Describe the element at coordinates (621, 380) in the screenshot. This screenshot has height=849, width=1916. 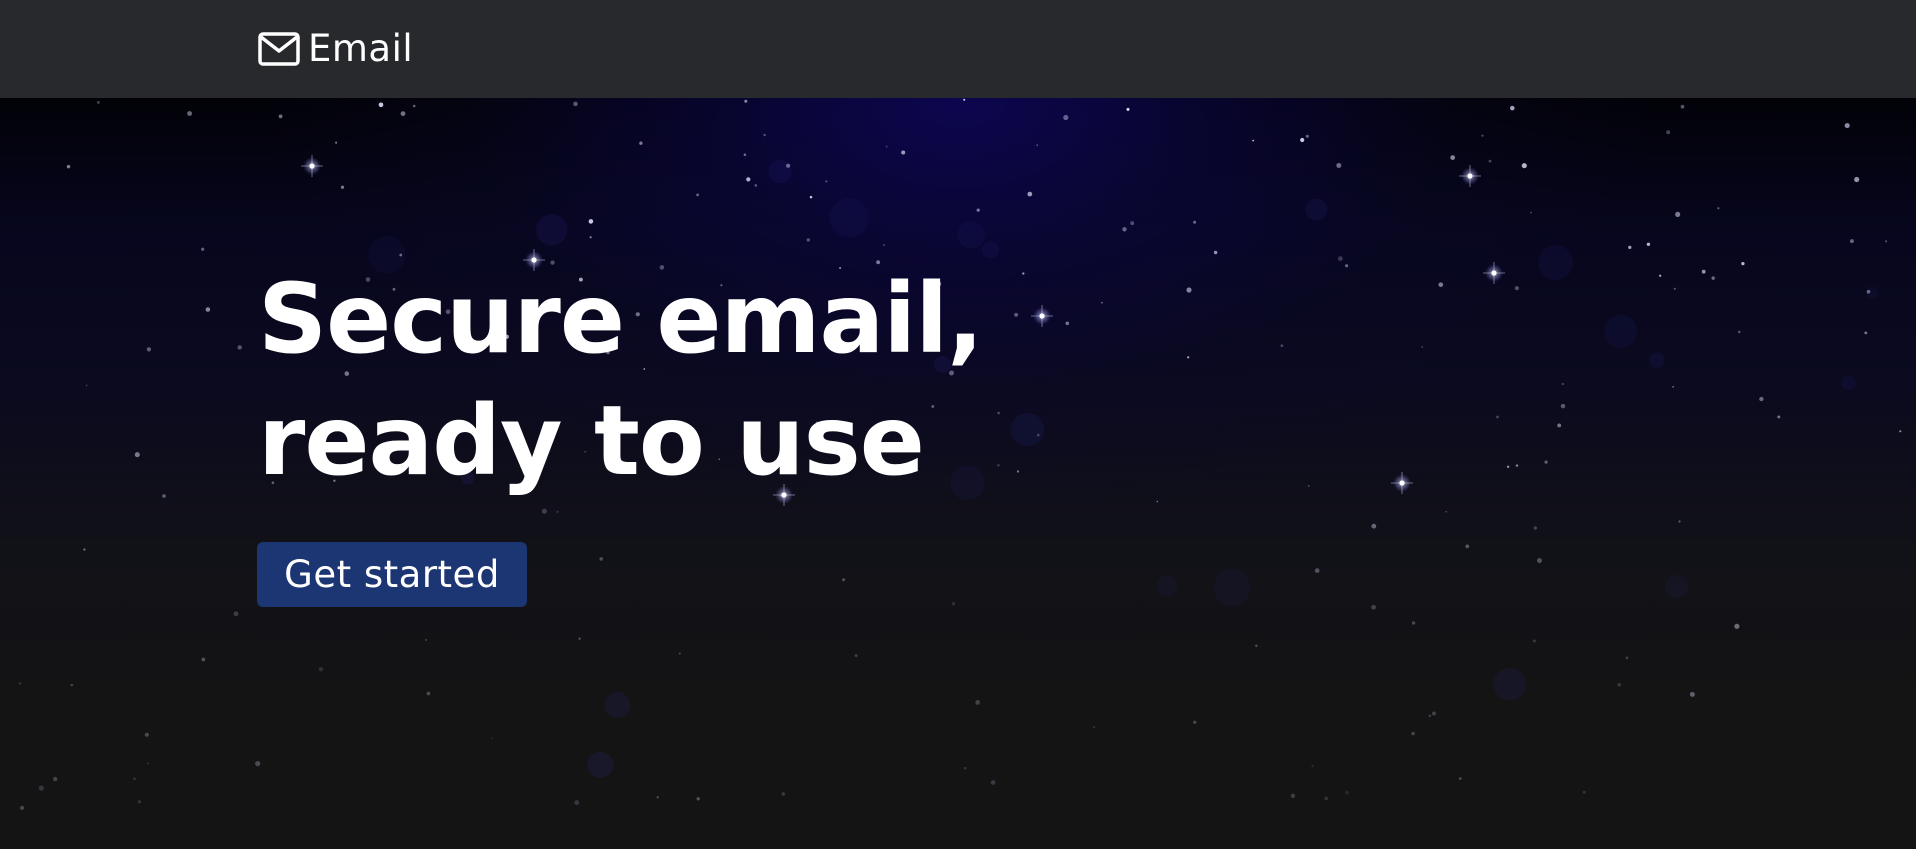
I see `hero-headline: Secure email, ready to use` at that location.